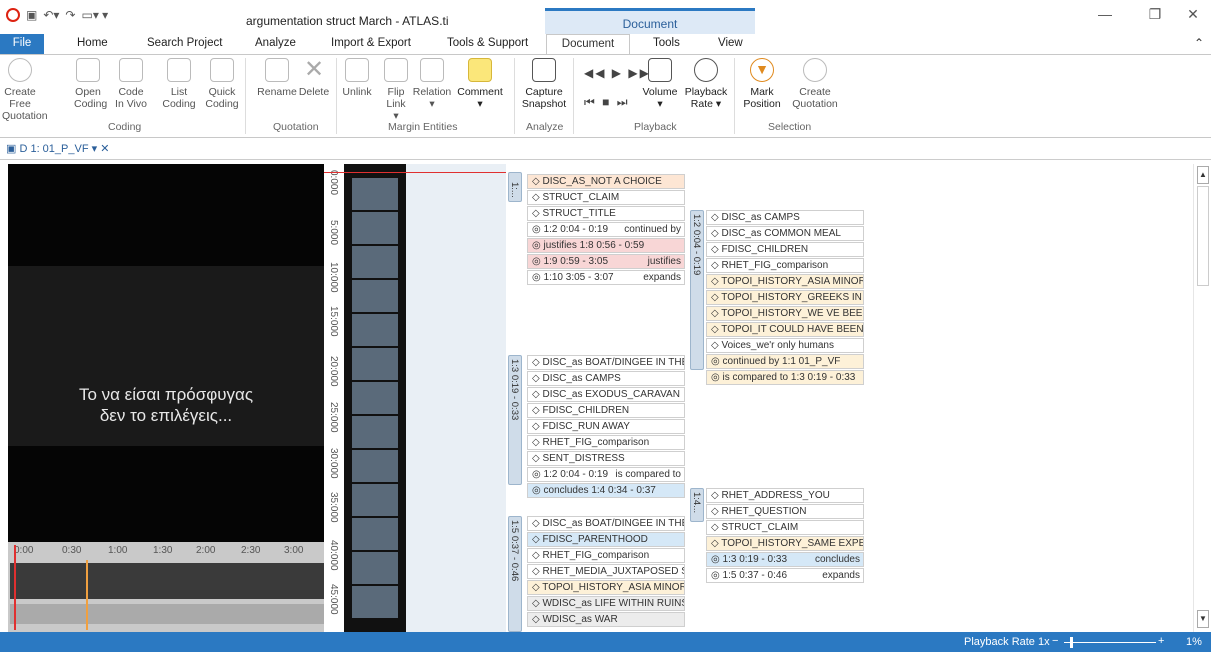 This screenshot has width=1211, height=652. Describe the element at coordinates (606, 458) in the screenshot. I see `code-tag: ◇ SENT_DISTRESS` at that location.